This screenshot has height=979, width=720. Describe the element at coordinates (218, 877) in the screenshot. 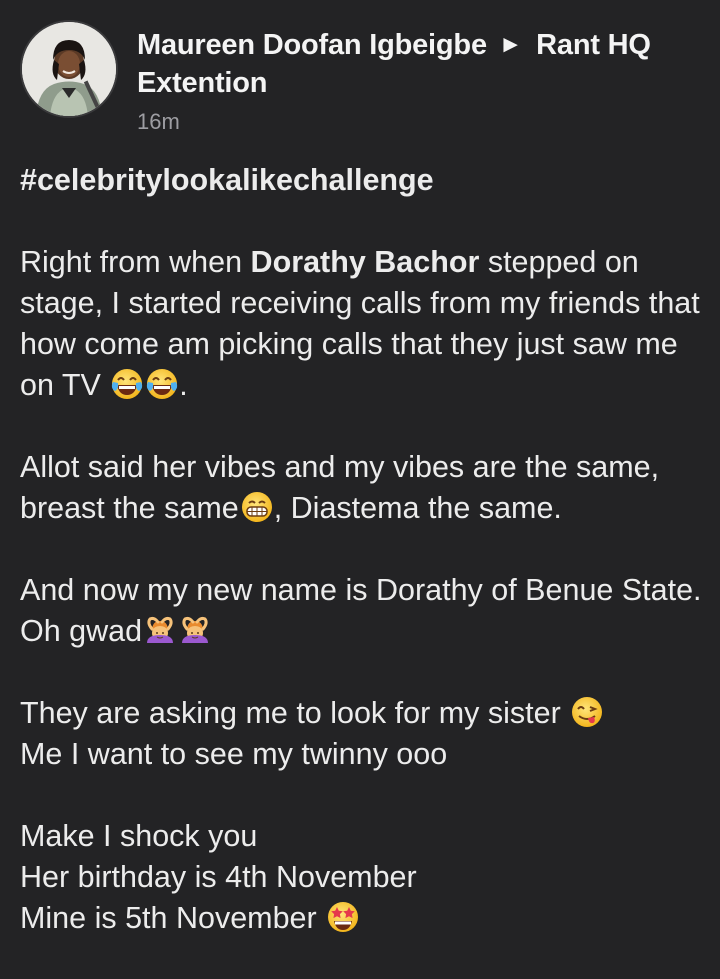

I see `paragraph-5-line-2: Her birthday is 4th November` at that location.